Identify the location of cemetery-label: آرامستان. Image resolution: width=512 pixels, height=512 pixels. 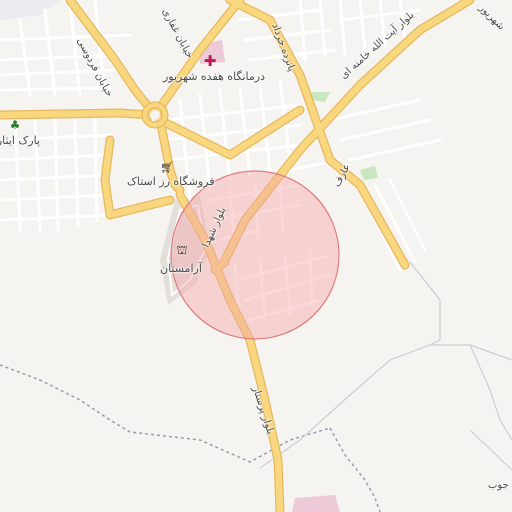
(181, 268).